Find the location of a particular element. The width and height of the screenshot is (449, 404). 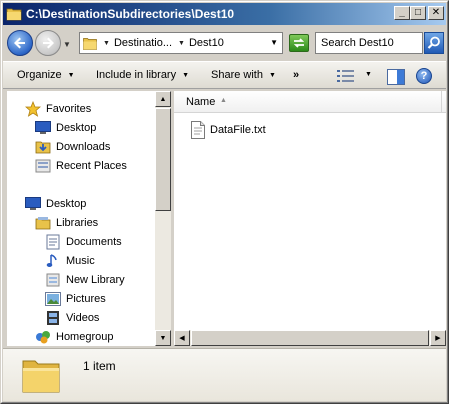

nav-item-pictures: Pictures is located at coordinates (75, 299).